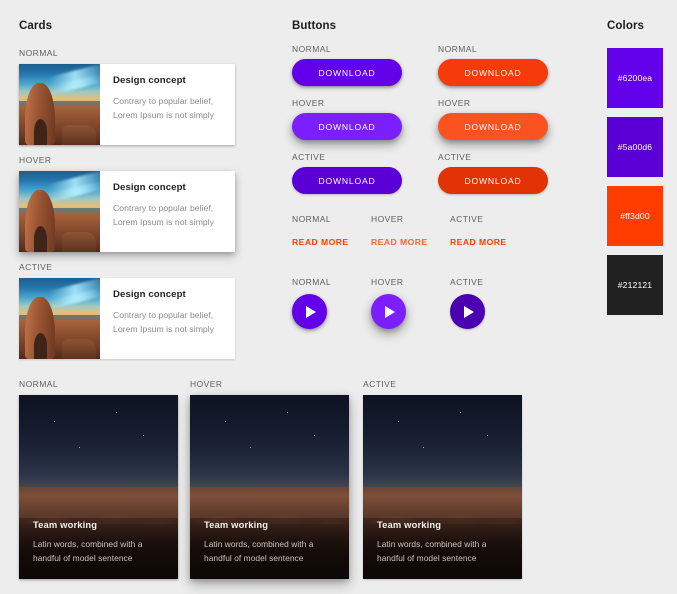  Describe the element at coordinates (635, 78) in the screenshot. I see `color-swatch-primary: #6200ea` at that location.